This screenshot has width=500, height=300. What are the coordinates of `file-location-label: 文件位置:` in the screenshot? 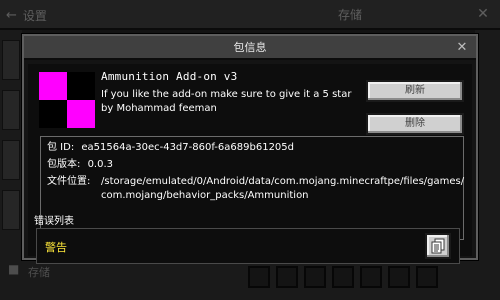 It's located at (69, 181).